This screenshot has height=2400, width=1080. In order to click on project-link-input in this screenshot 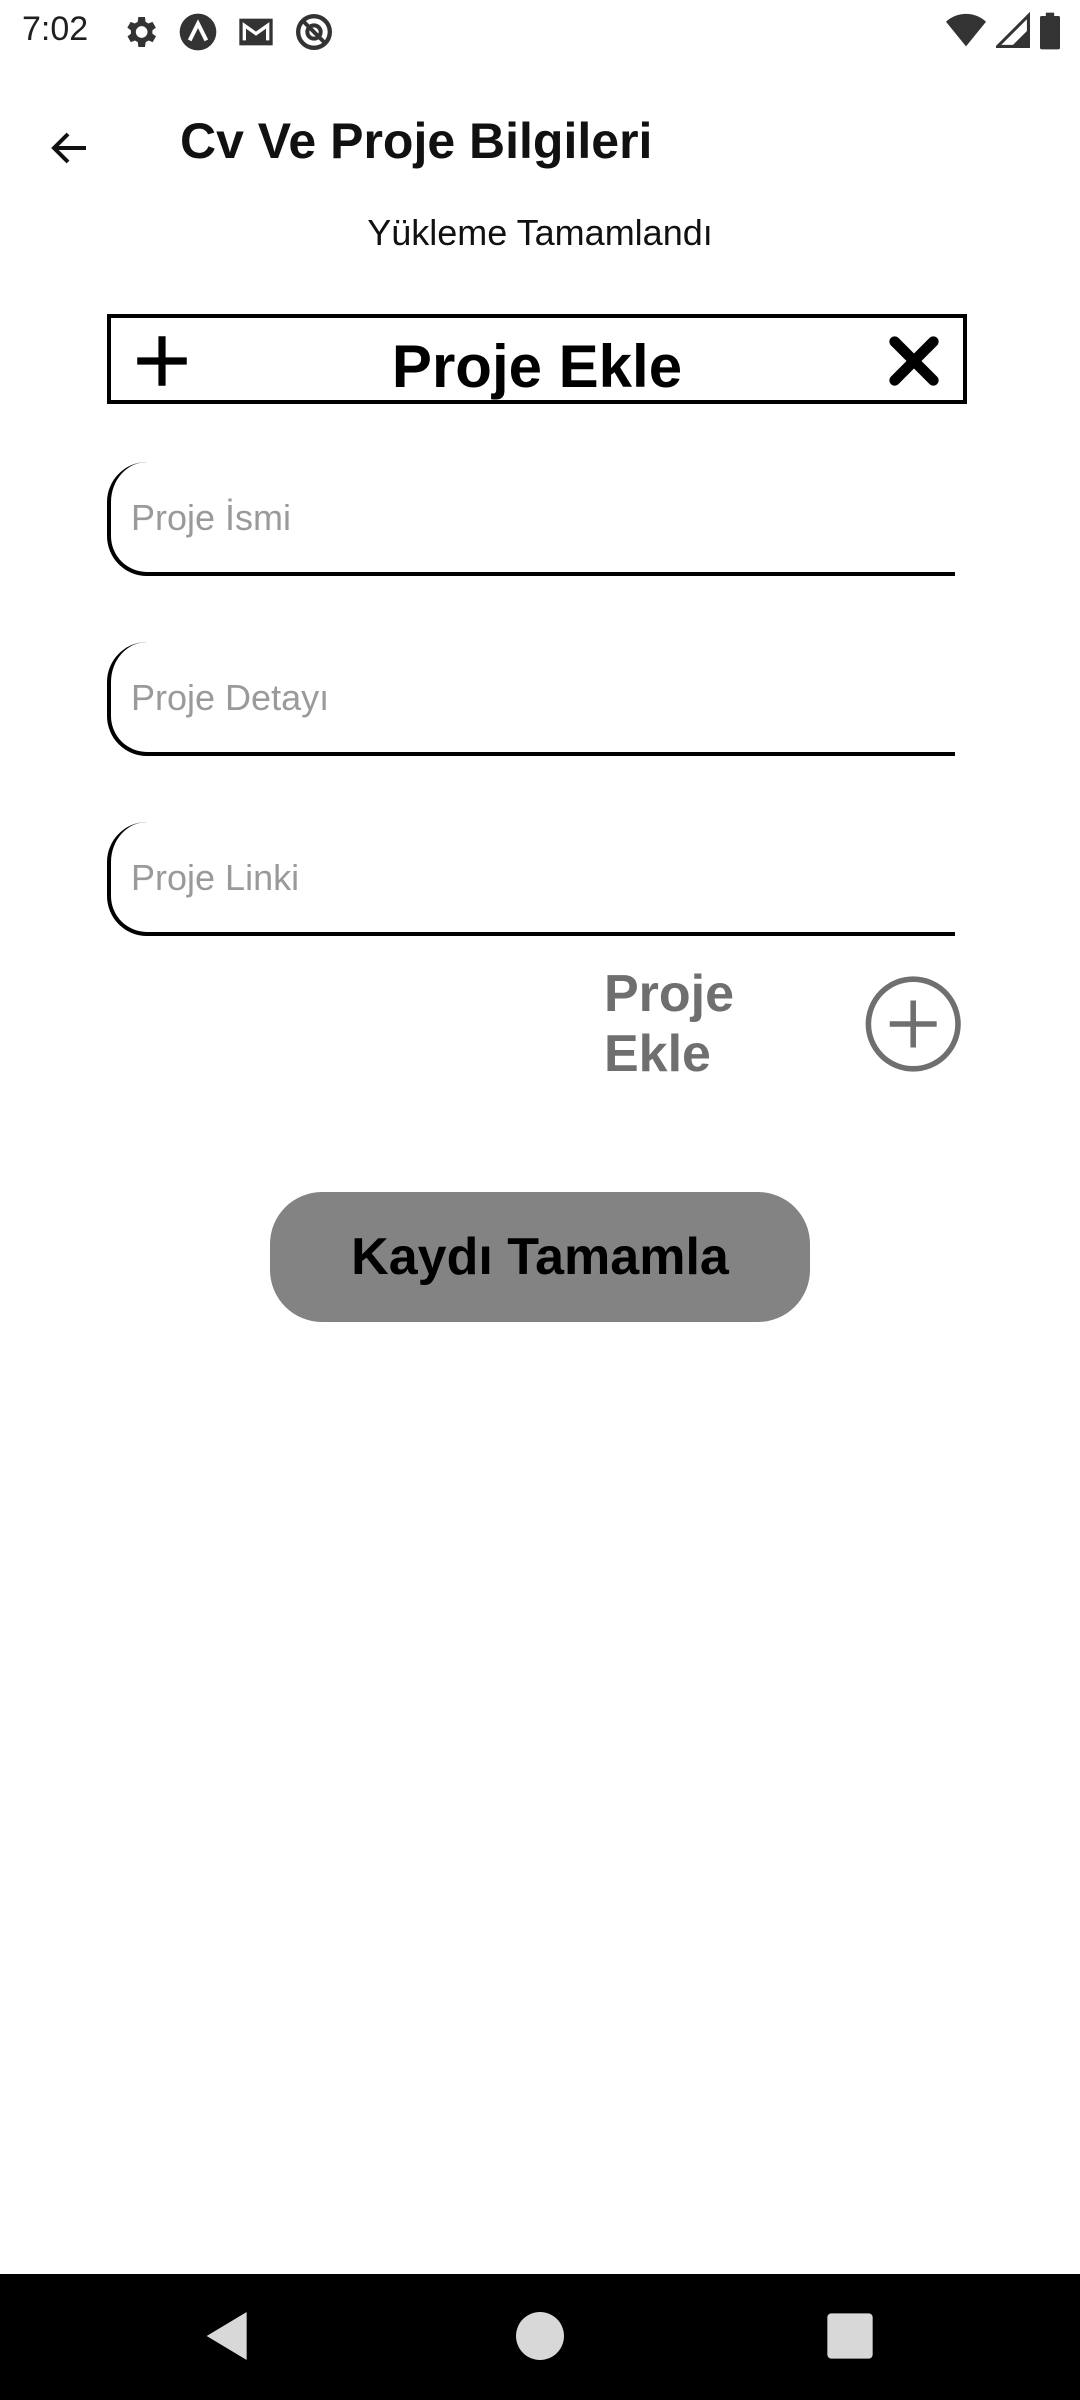, I will do `click(531, 878)`.